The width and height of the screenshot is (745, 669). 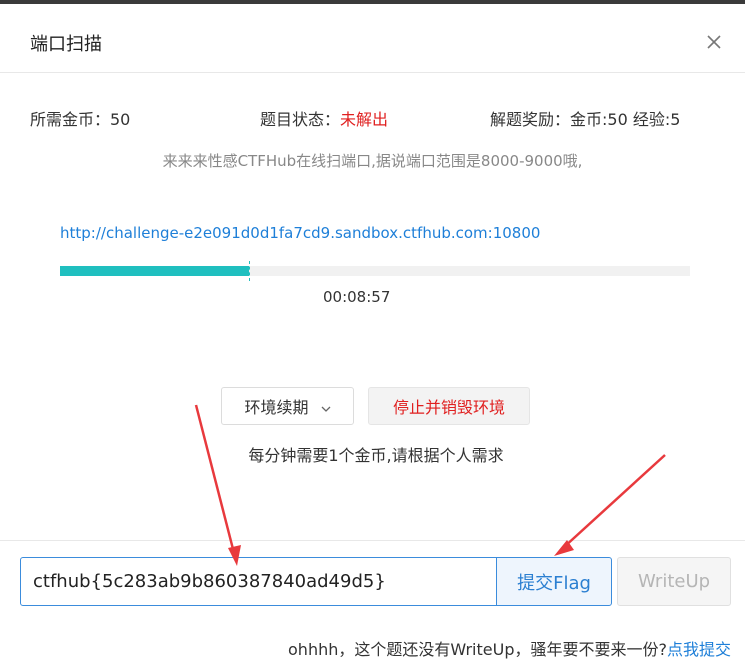 What do you see at coordinates (276, 407) in the screenshot?
I see `renew-label: 环境续期` at bounding box center [276, 407].